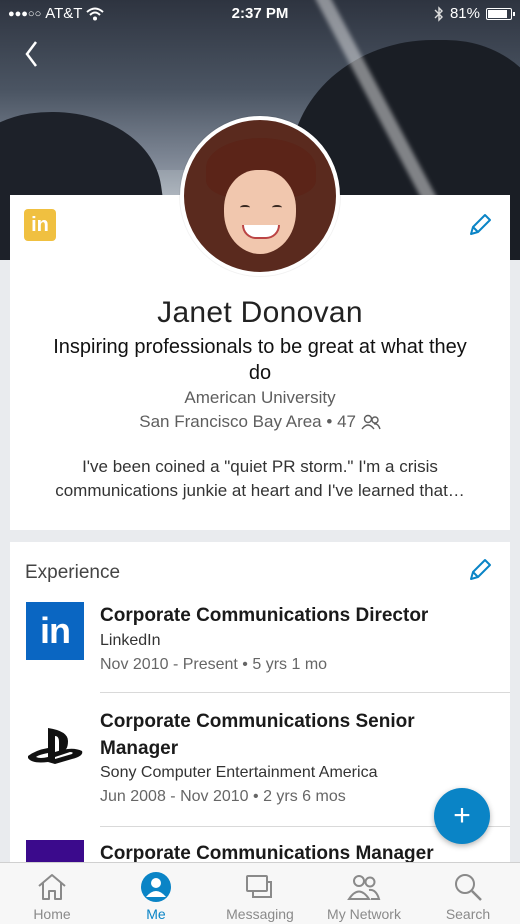  What do you see at coordinates (32, 54) in the screenshot?
I see `back-chevron-icon` at bounding box center [32, 54].